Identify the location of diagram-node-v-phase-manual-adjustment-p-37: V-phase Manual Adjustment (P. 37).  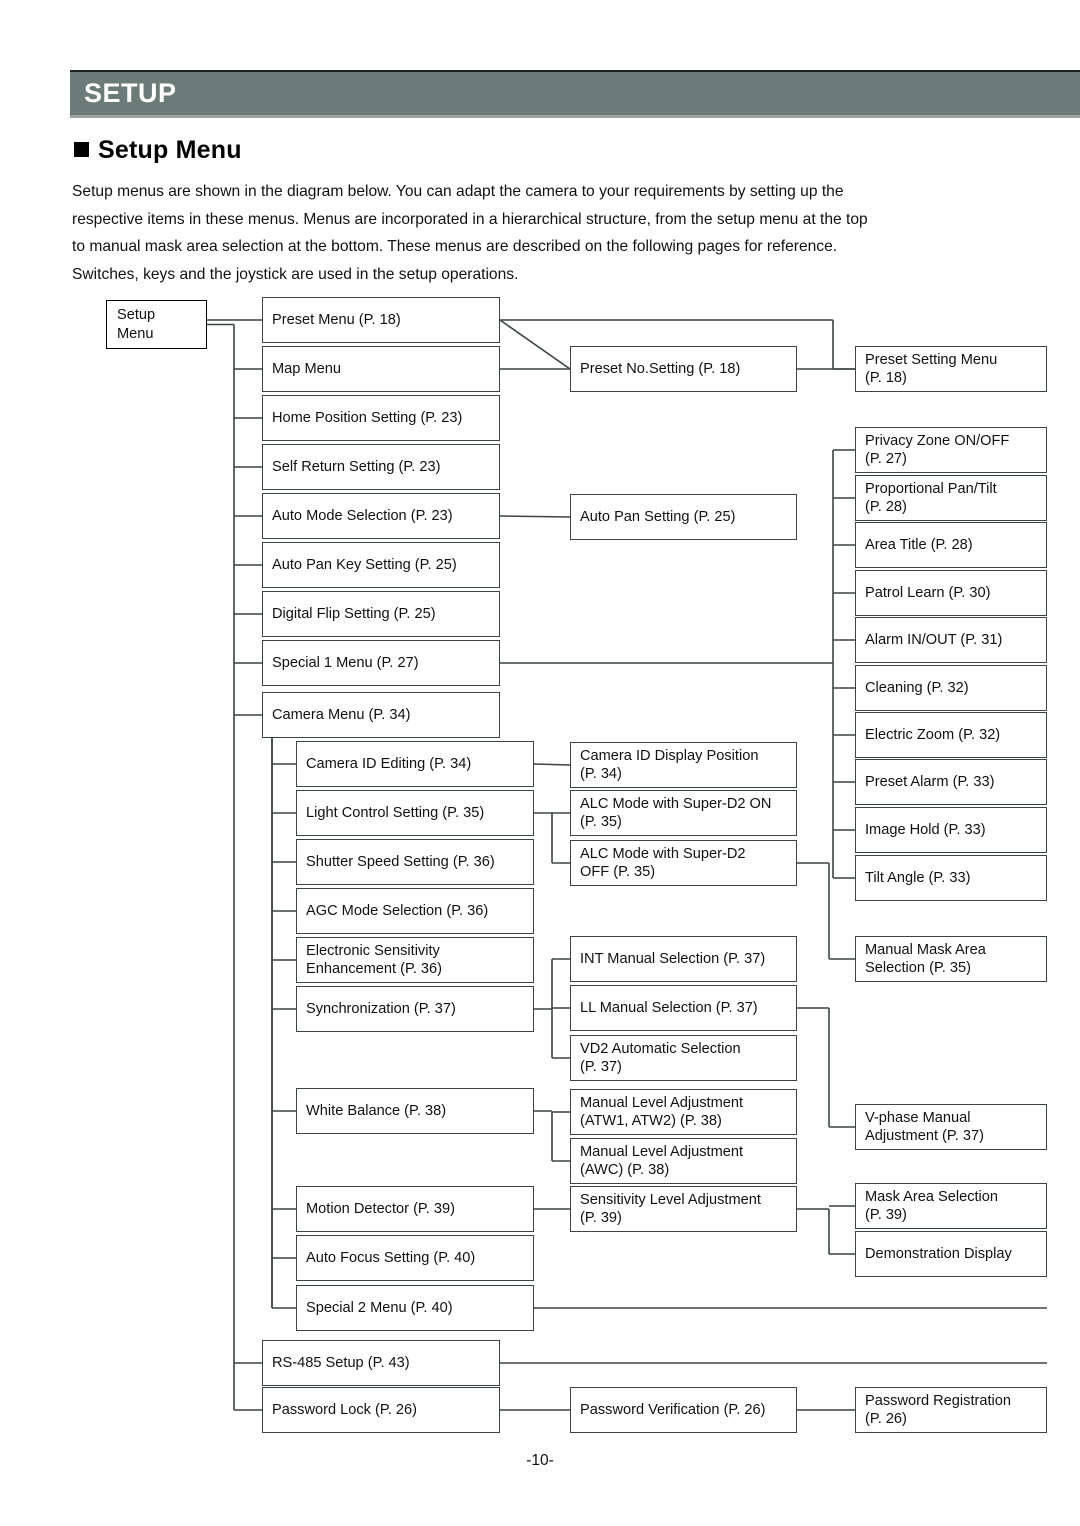
(951, 1127).